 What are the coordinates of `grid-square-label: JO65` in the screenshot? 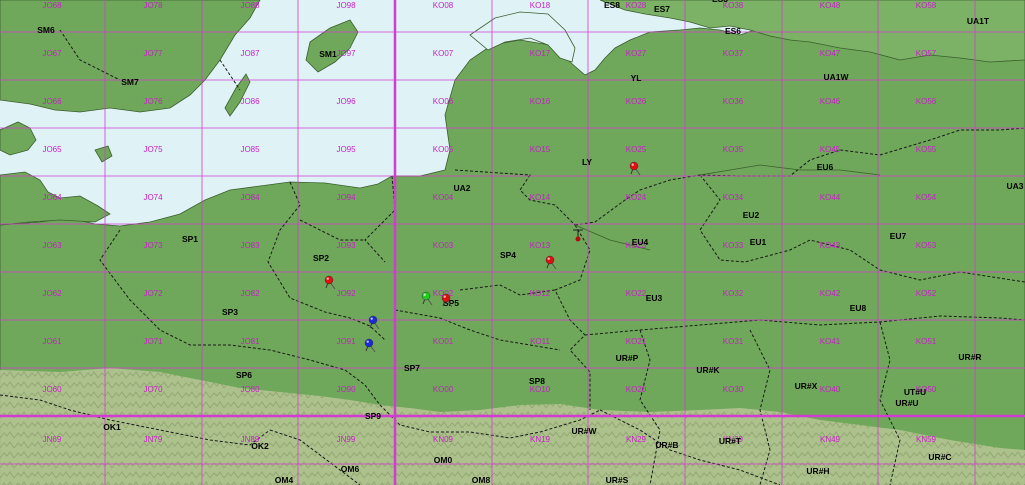 It's located at (52, 149).